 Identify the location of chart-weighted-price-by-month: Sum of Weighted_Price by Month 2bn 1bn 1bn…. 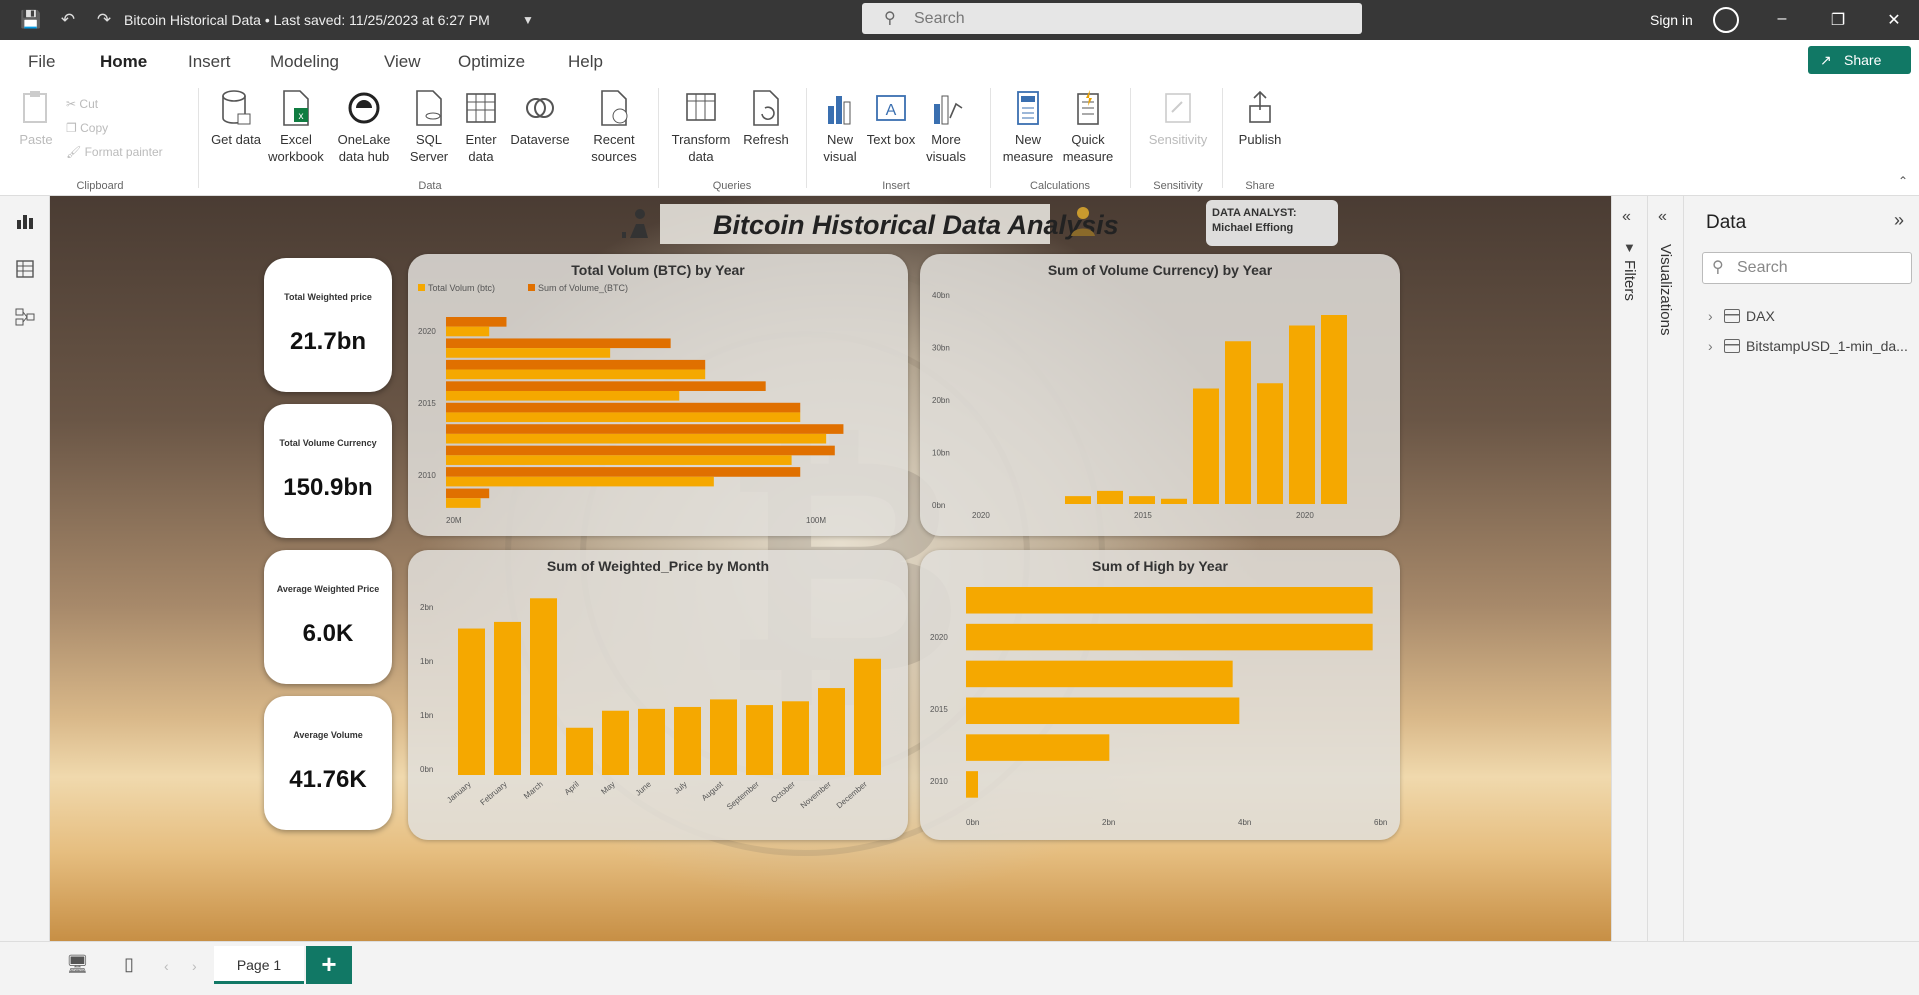
(658, 695).